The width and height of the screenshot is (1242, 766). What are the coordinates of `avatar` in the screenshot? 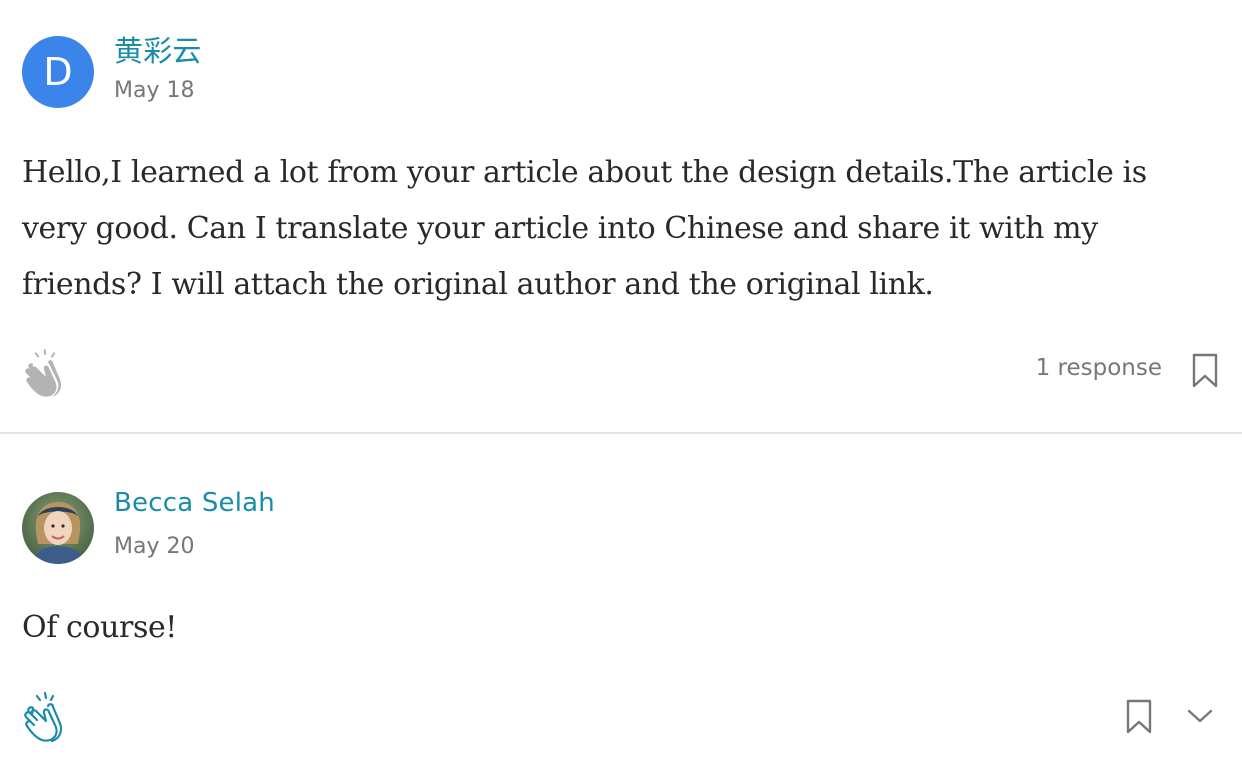 It's located at (58, 528).